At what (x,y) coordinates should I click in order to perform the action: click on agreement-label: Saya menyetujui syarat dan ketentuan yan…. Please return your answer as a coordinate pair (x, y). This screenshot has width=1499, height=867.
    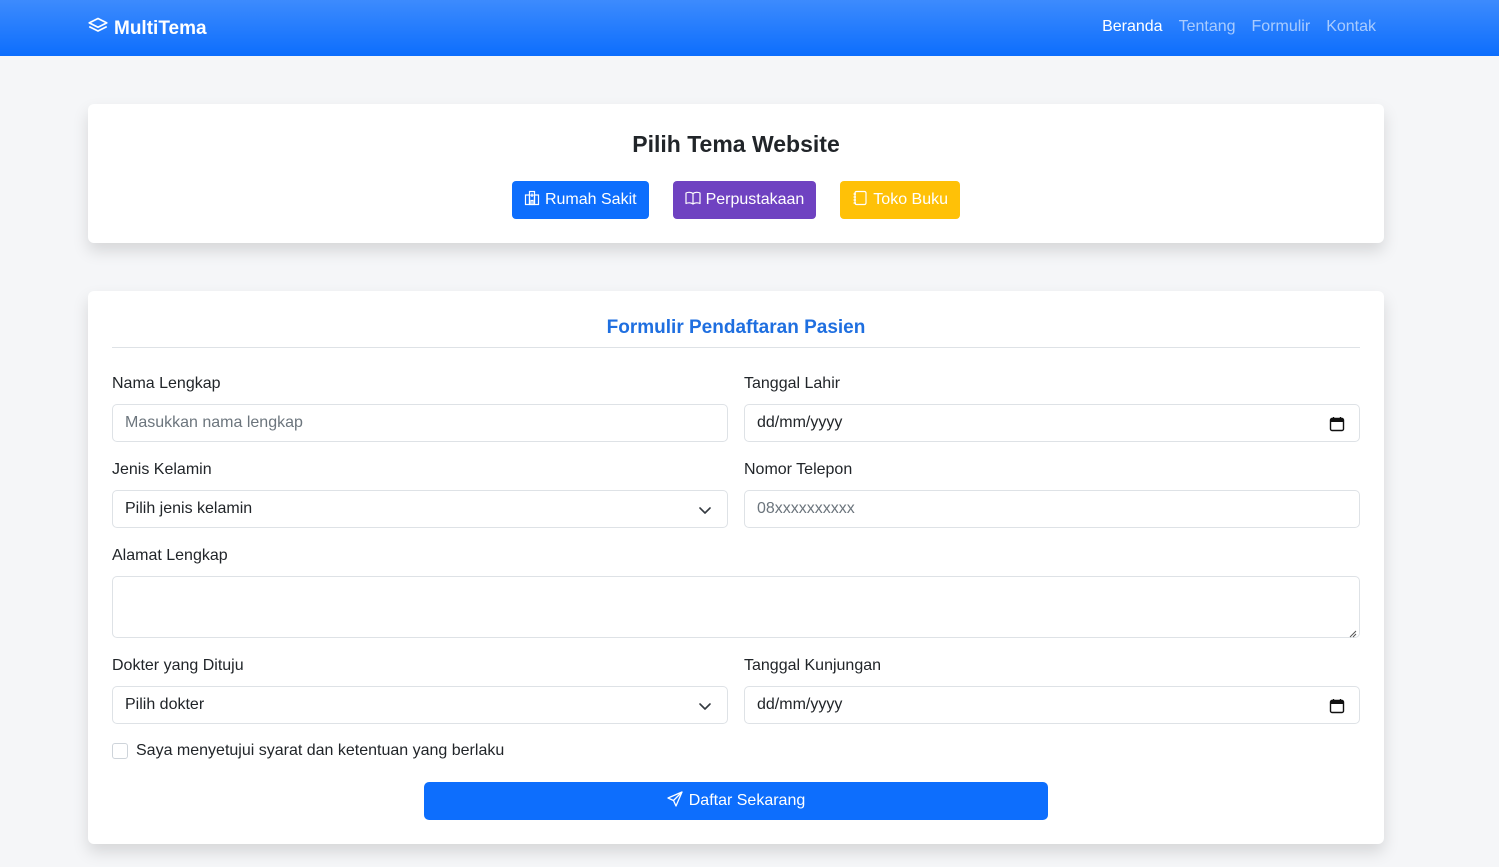
    Looking at the image, I should click on (320, 751).